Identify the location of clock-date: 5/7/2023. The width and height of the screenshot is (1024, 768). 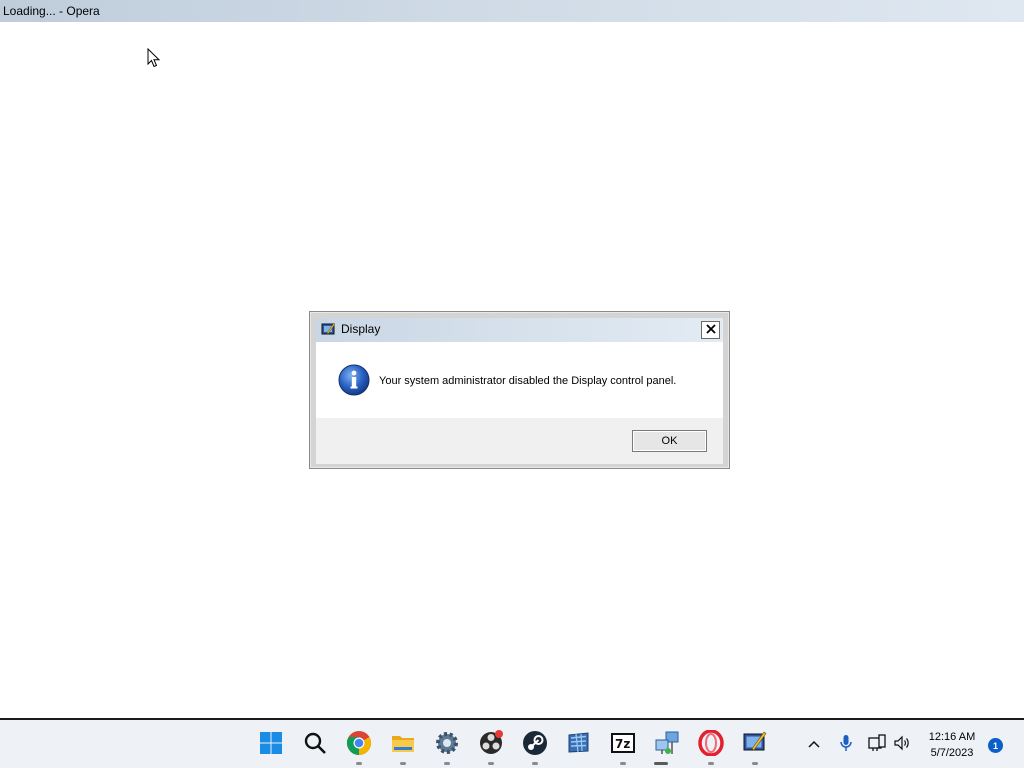
(952, 753).